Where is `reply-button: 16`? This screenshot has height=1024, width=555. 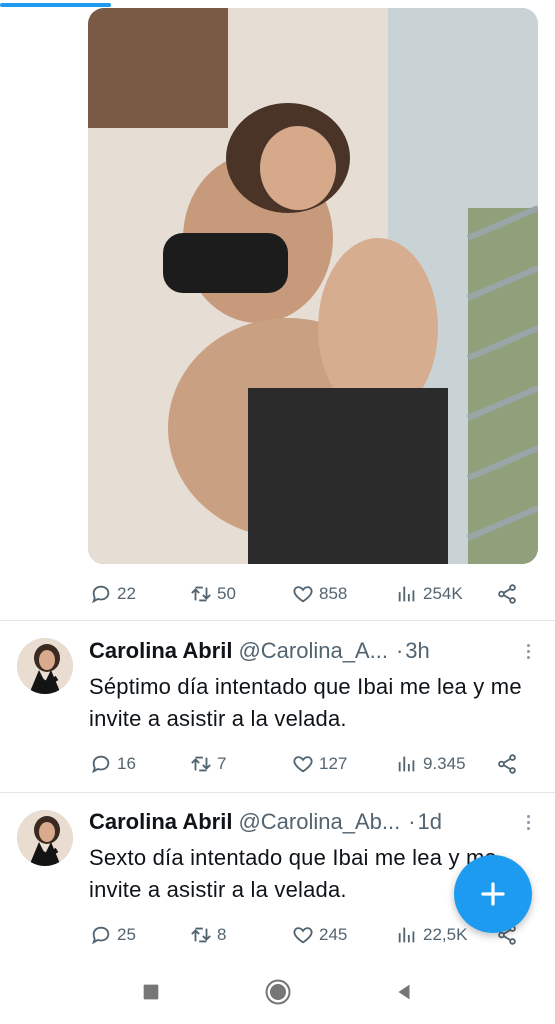
reply-button: 16 is located at coordinates (113, 764).